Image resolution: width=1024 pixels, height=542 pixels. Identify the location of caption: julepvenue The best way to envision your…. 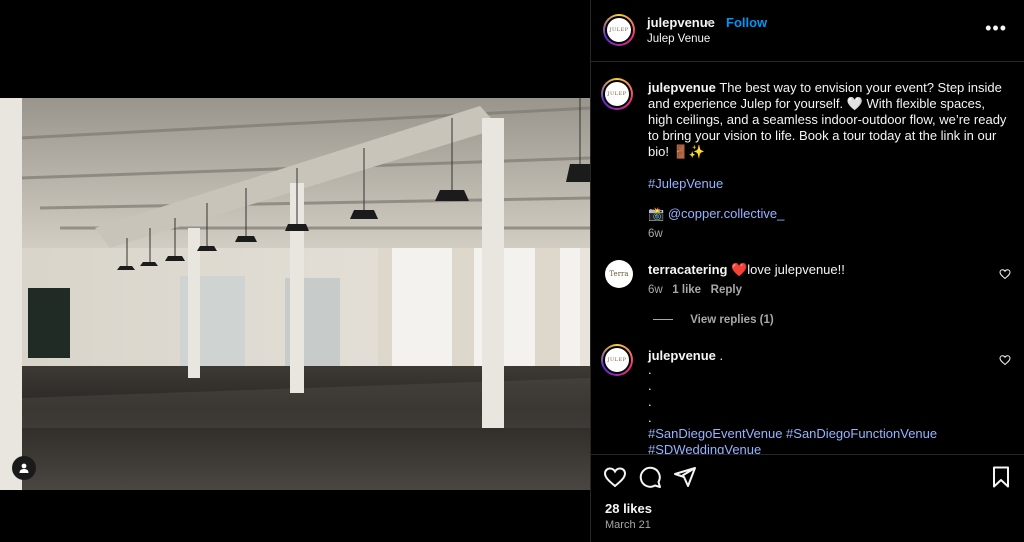
(830, 120).